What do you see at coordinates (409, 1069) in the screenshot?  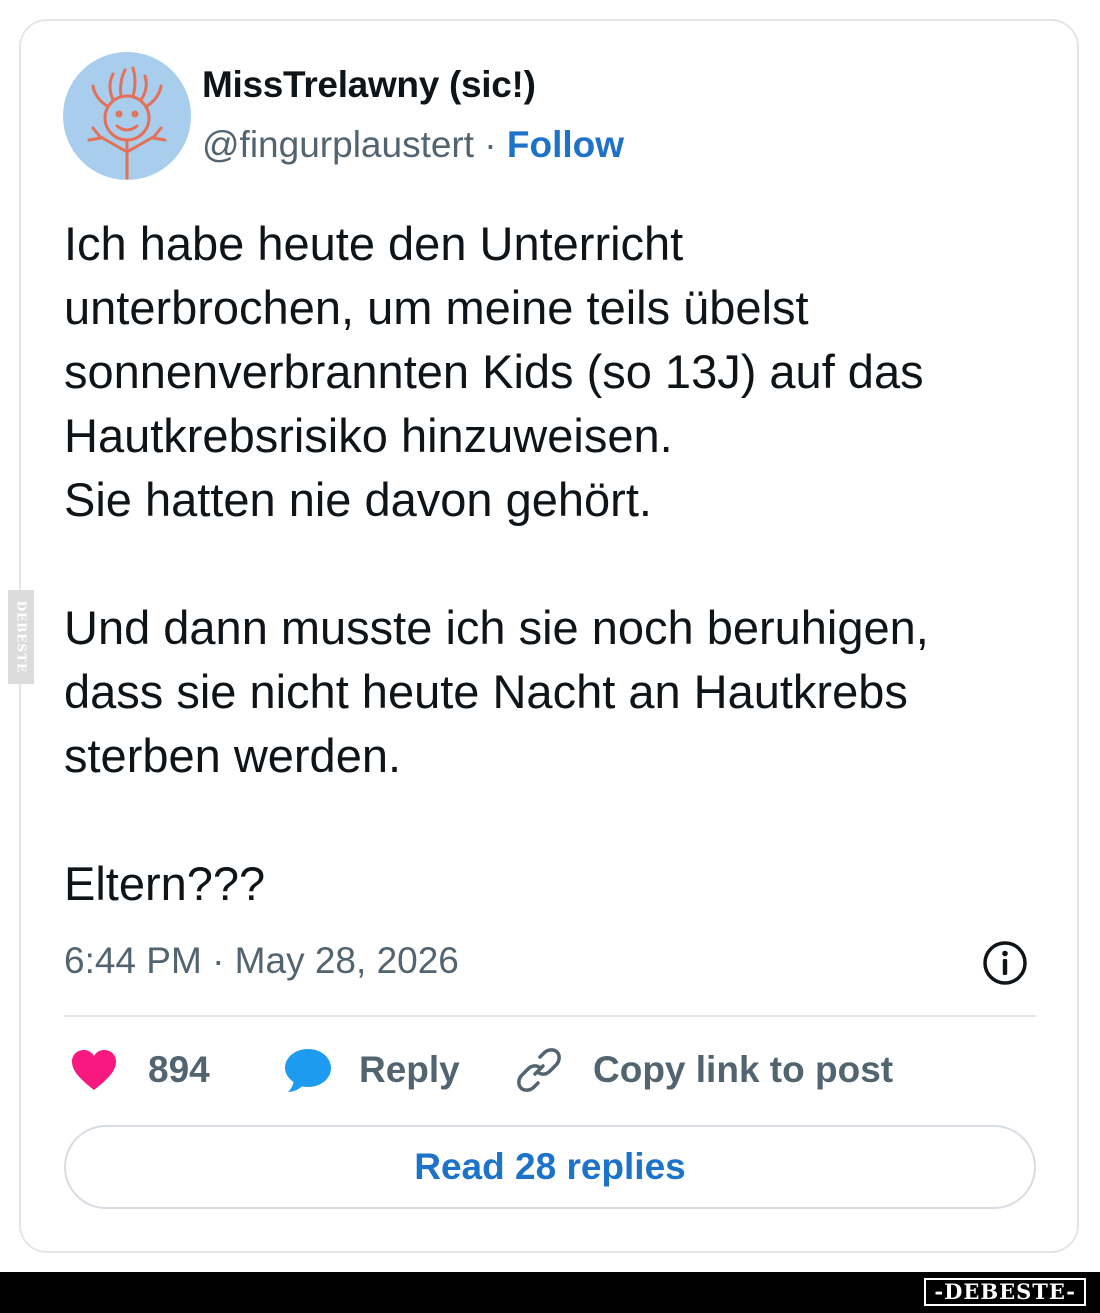 I see `reply-label: Reply` at bounding box center [409, 1069].